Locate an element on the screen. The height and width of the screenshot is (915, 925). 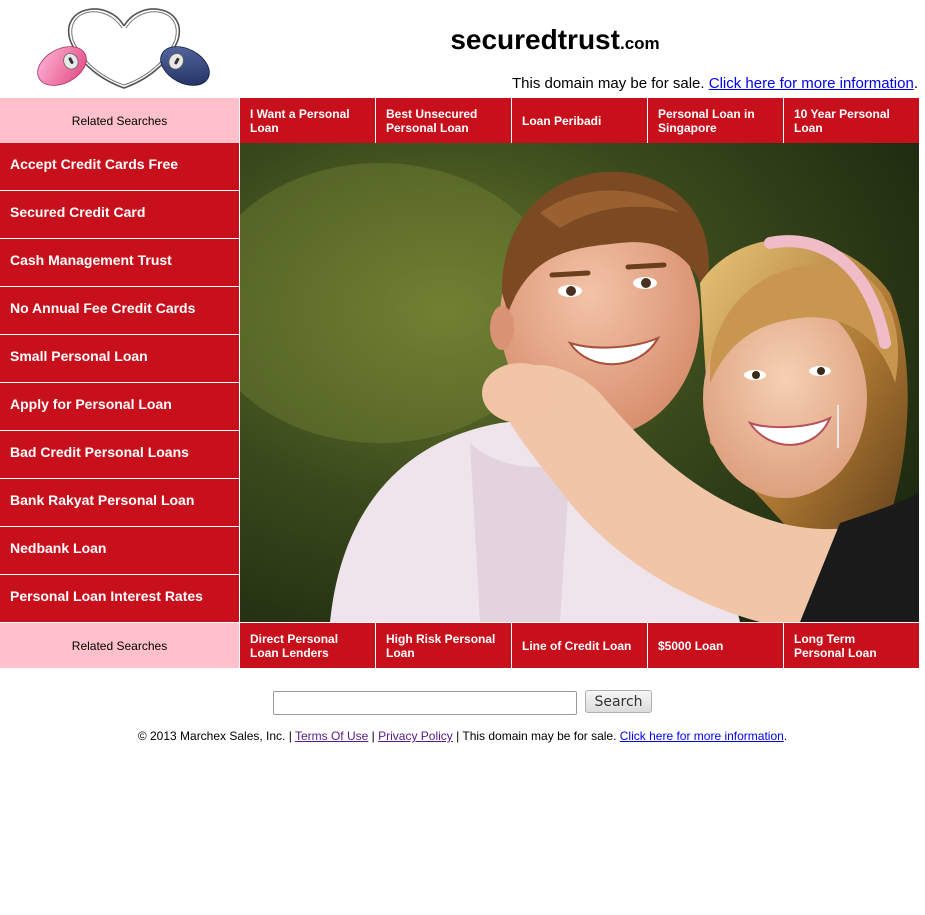
related-link: Line of Credit Loan is located at coordinates (579, 645).